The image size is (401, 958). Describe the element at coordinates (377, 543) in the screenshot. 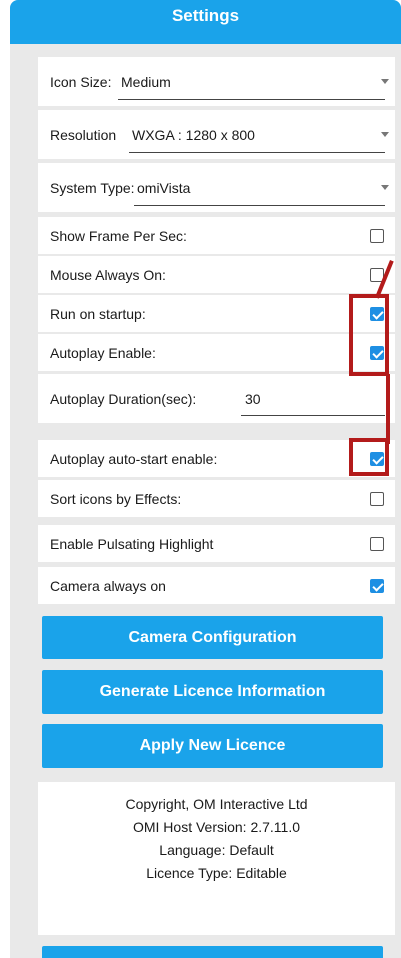

I see `pulsating-highlight-checkbox` at that location.